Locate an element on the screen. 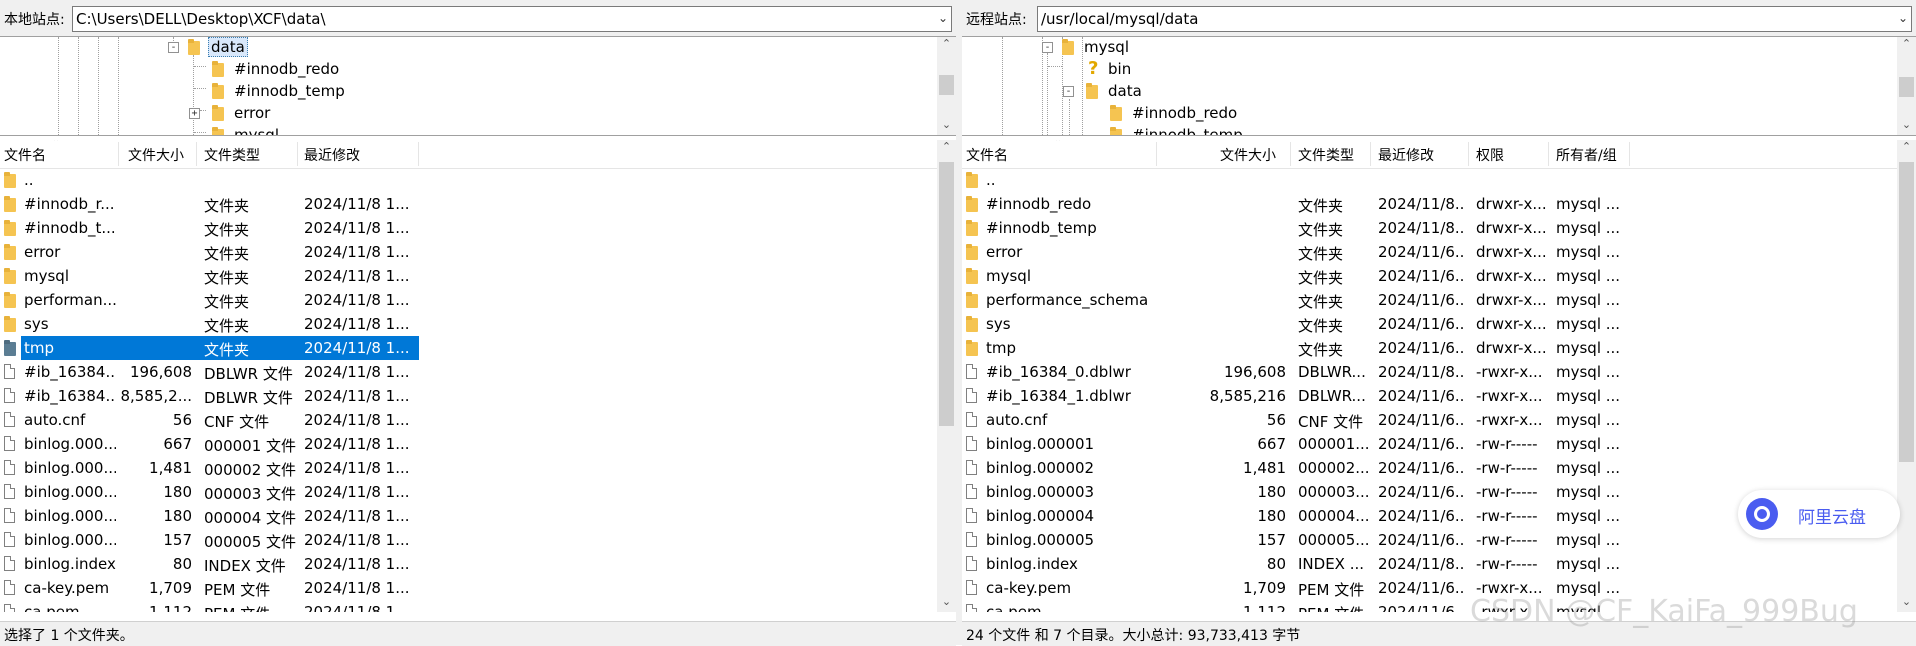 This screenshot has height=646, width=1916. aliyun-drive-label: 阿里云盘 is located at coordinates (1832, 518).